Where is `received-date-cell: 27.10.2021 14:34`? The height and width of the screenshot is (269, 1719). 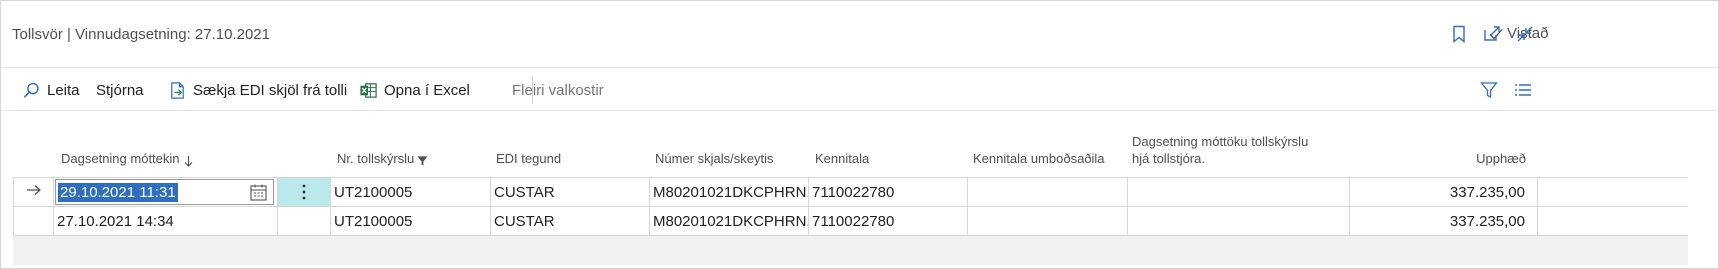 received-date-cell: 27.10.2021 14:34 is located at coordinates (166, 221).